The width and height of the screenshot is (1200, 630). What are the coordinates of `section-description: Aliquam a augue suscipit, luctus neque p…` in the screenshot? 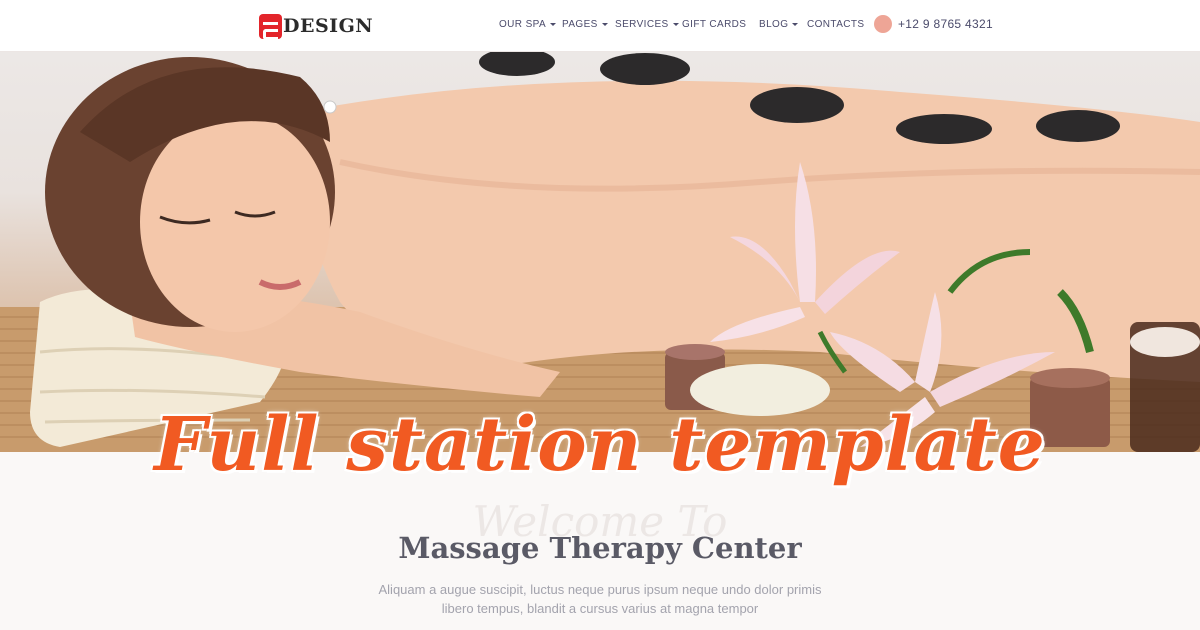 It's located at (600, 599).